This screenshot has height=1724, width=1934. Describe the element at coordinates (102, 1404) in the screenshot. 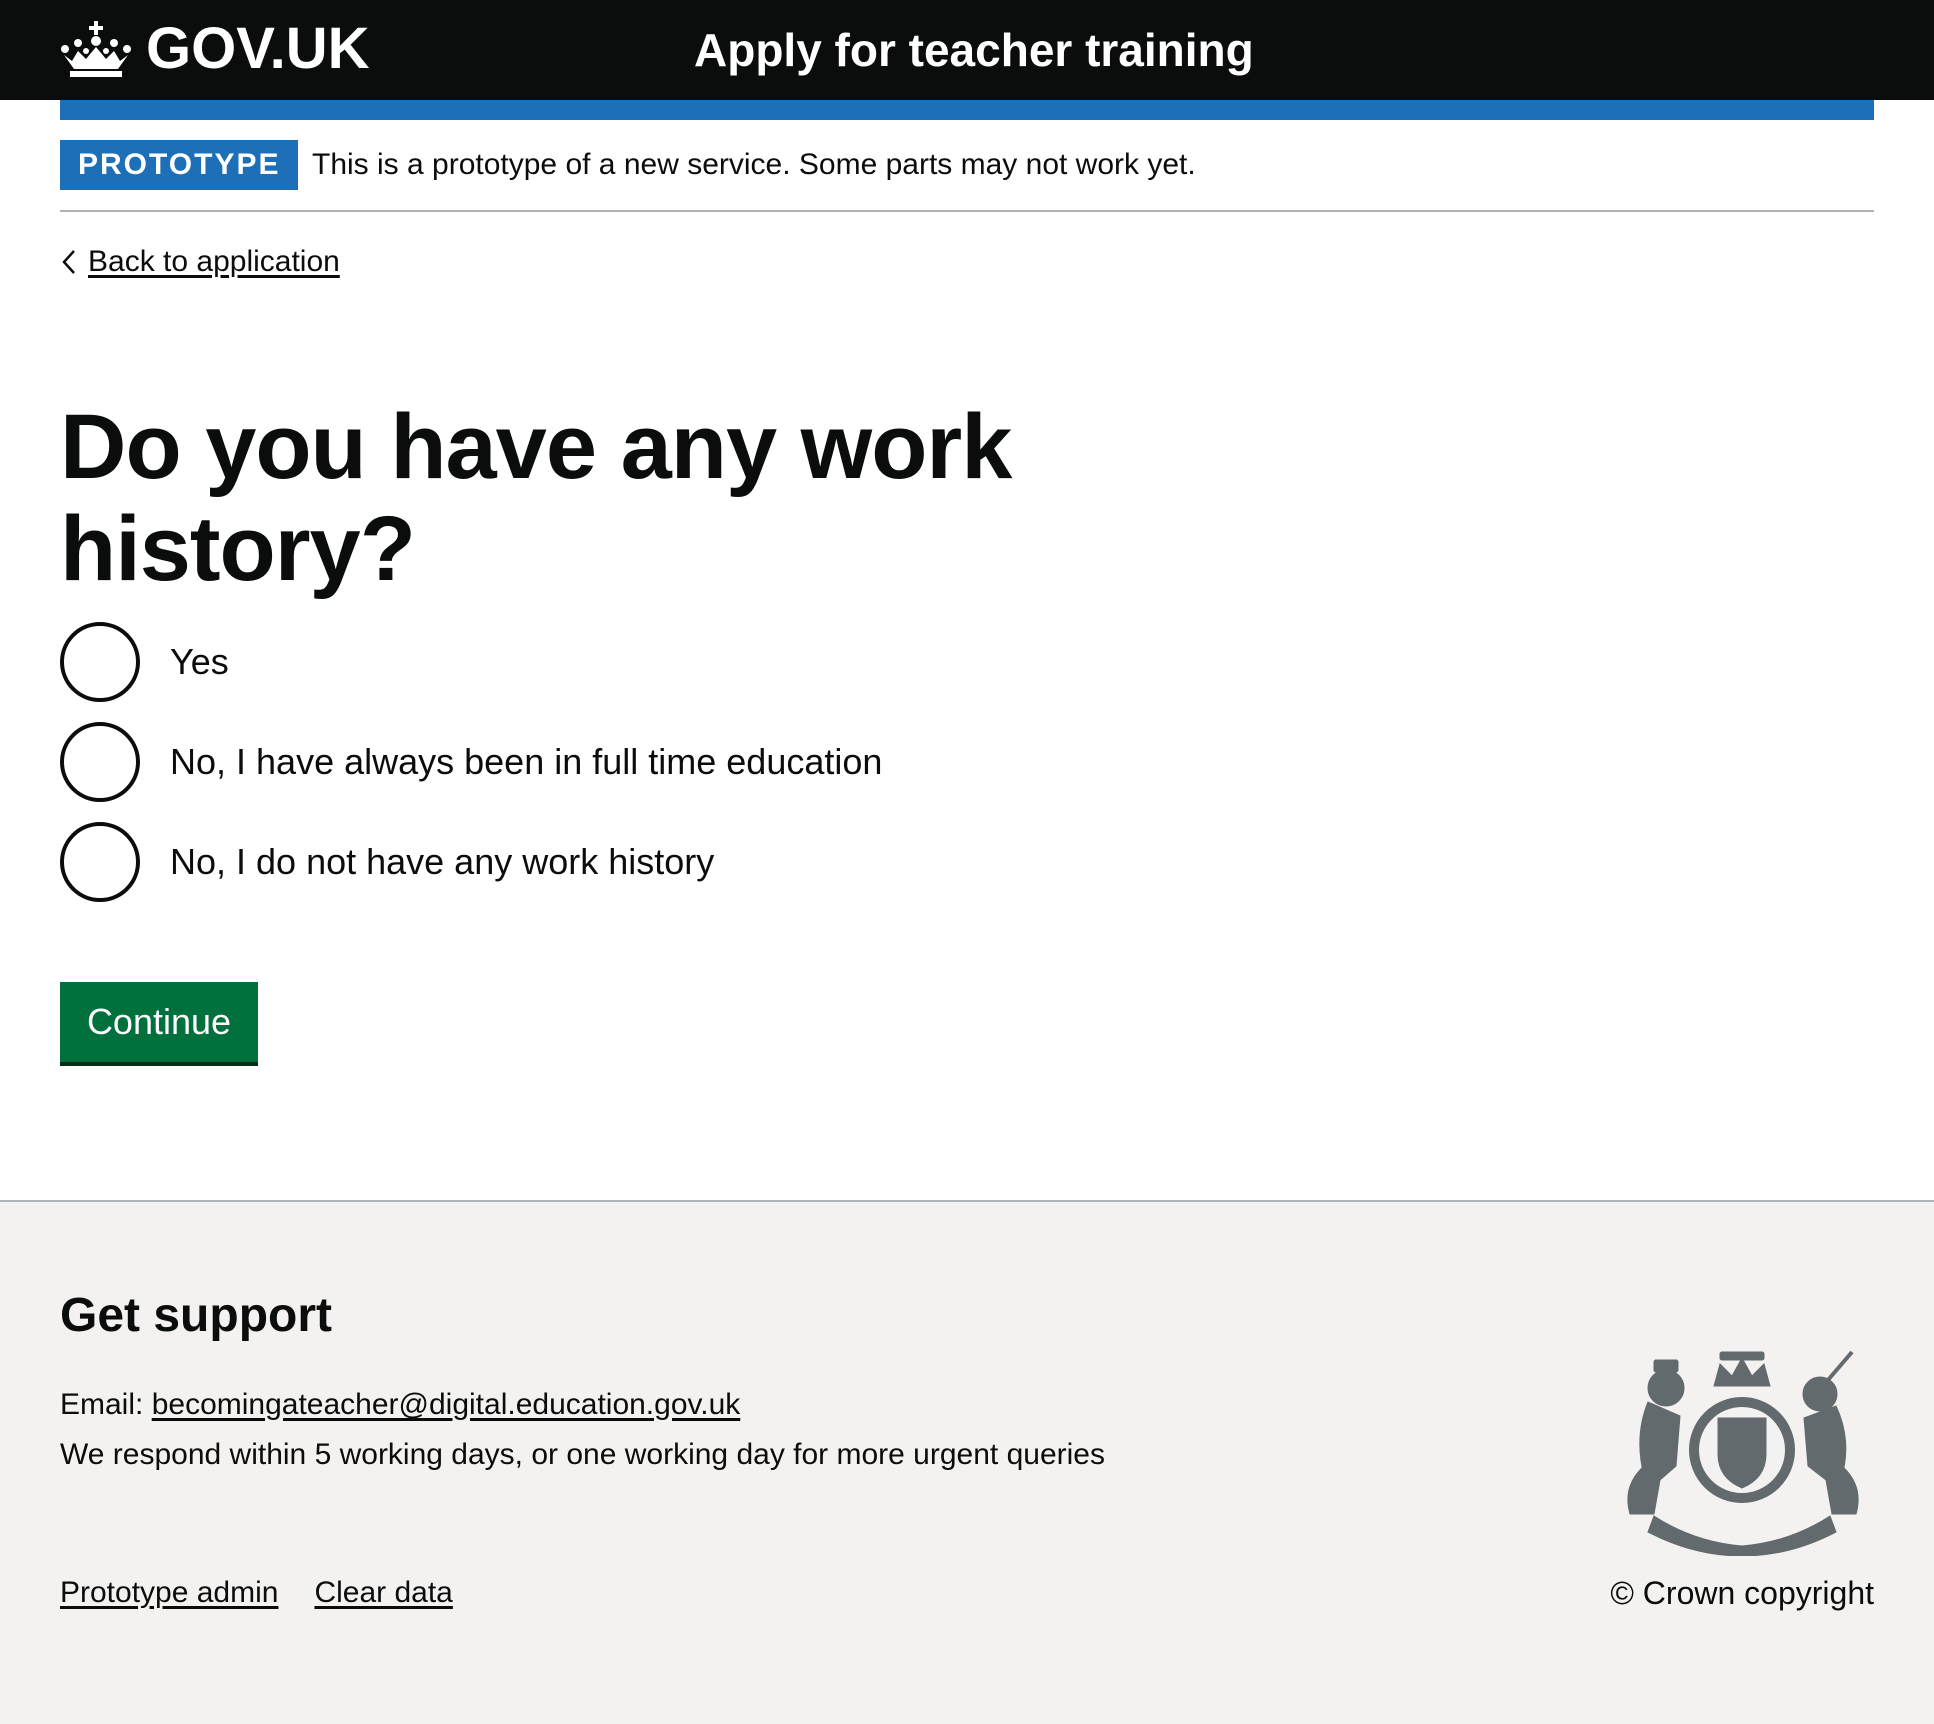

I see `email-label: Email:` at that location.